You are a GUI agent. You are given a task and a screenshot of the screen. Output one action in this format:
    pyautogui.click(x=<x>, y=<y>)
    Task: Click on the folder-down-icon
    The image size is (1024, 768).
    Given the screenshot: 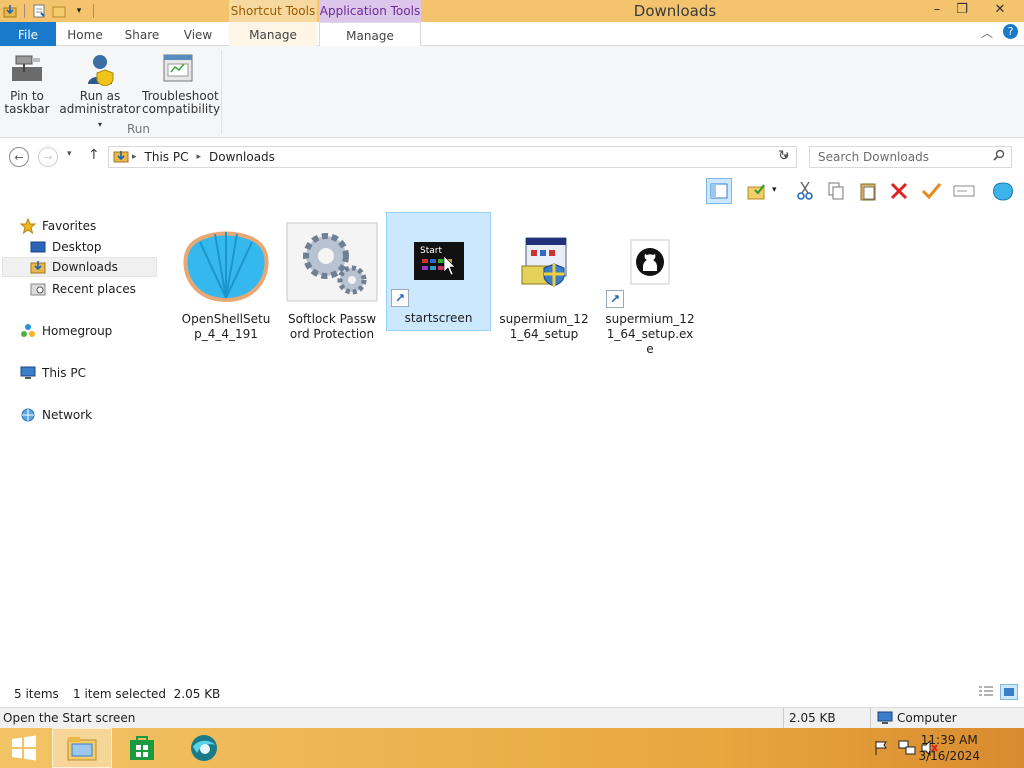 What is the action you would take?
    pyautogui.click(x=10, y=11)
    